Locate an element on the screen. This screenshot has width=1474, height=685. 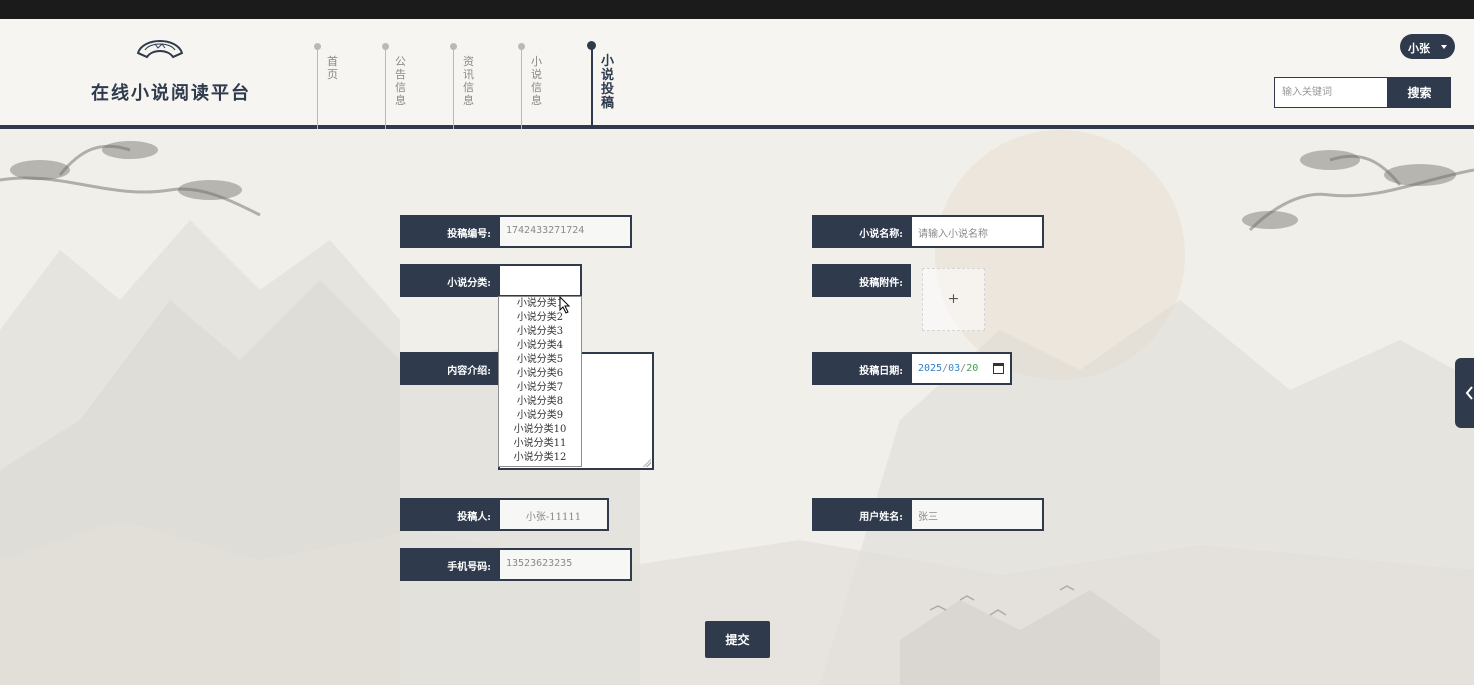
category-option: 小说分类3 is located at coordinates (540, 332).